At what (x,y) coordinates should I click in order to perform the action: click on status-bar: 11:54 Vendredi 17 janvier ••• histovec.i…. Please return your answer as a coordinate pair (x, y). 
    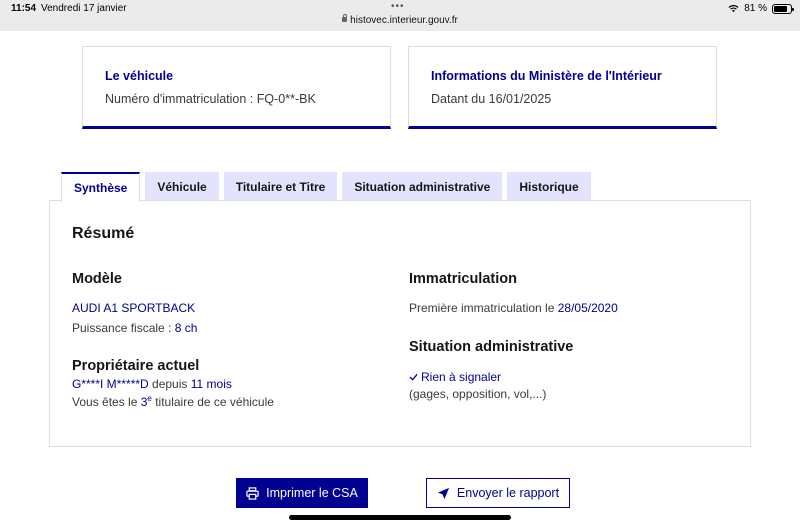
    Looking at the image, I should click on (400, 15).